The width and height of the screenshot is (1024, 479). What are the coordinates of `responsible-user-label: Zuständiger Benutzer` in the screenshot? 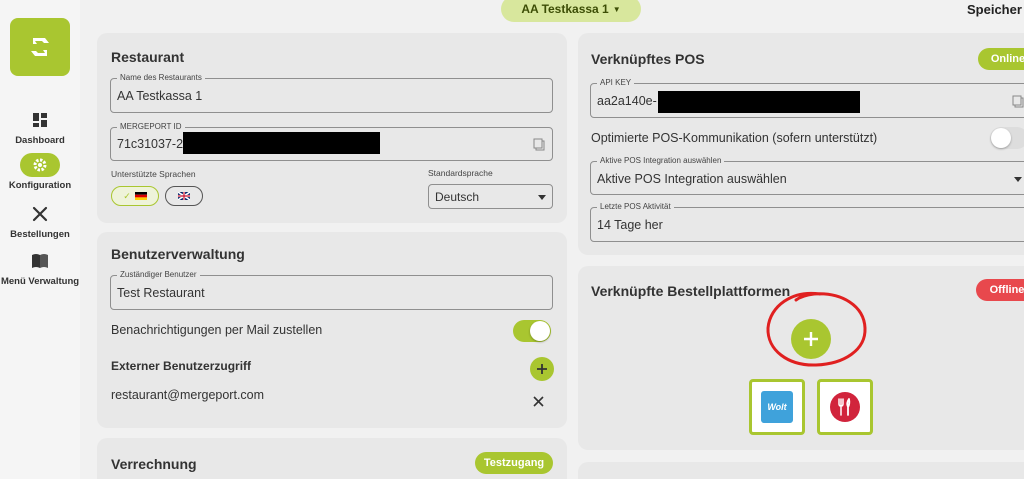 It's located at (158, 275).